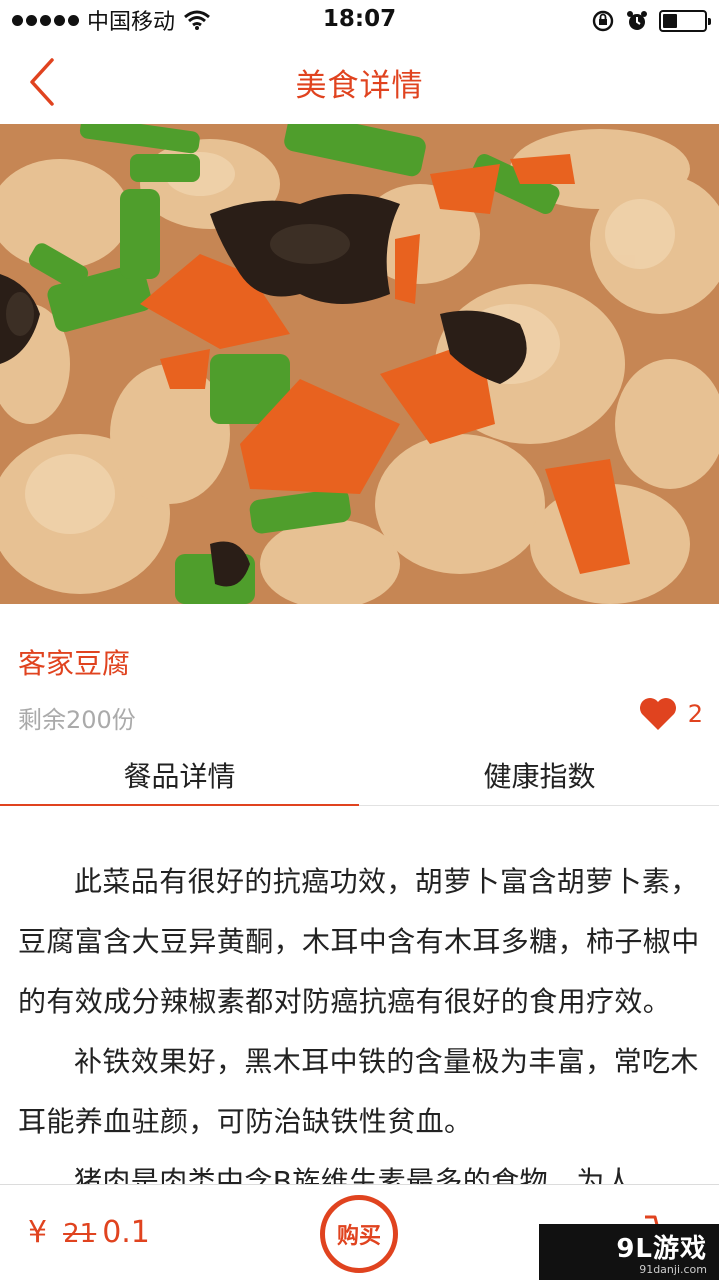 This screenshot has width=719, height=1280. I want to click on detail-tabs: 餐品详情 健康指数, so click(359, 779).